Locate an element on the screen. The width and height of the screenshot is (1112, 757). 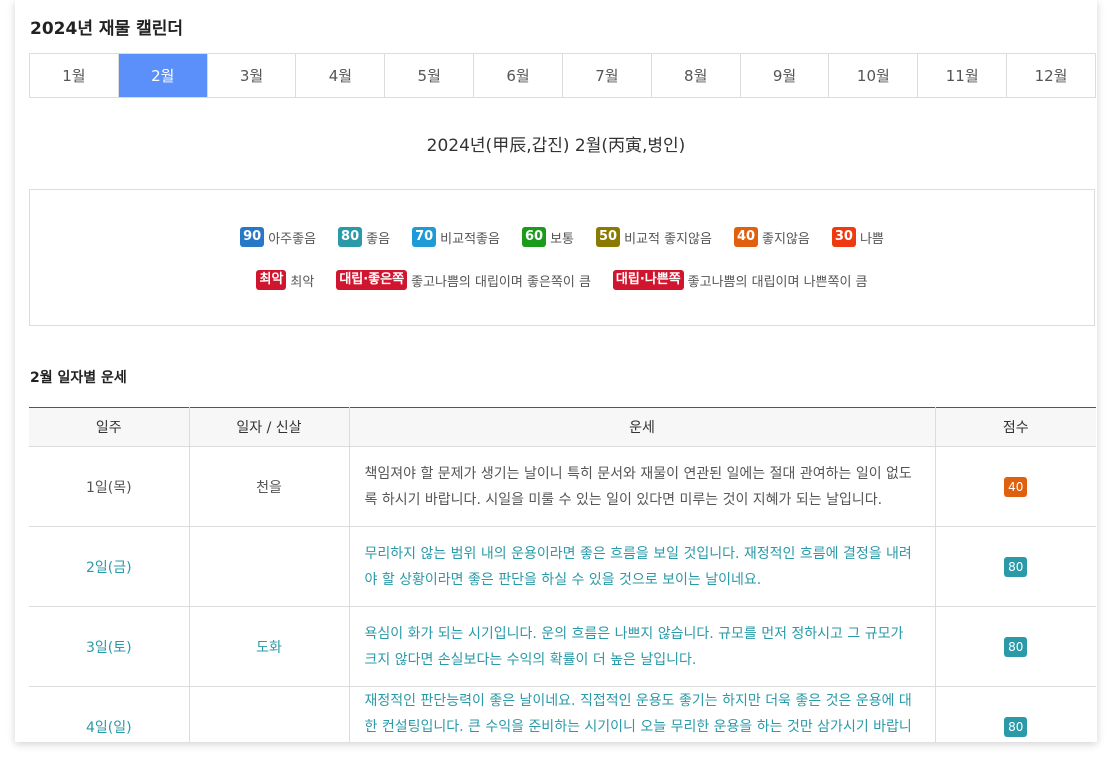
legend-badge: 60 is located at coordinates (534, 237).